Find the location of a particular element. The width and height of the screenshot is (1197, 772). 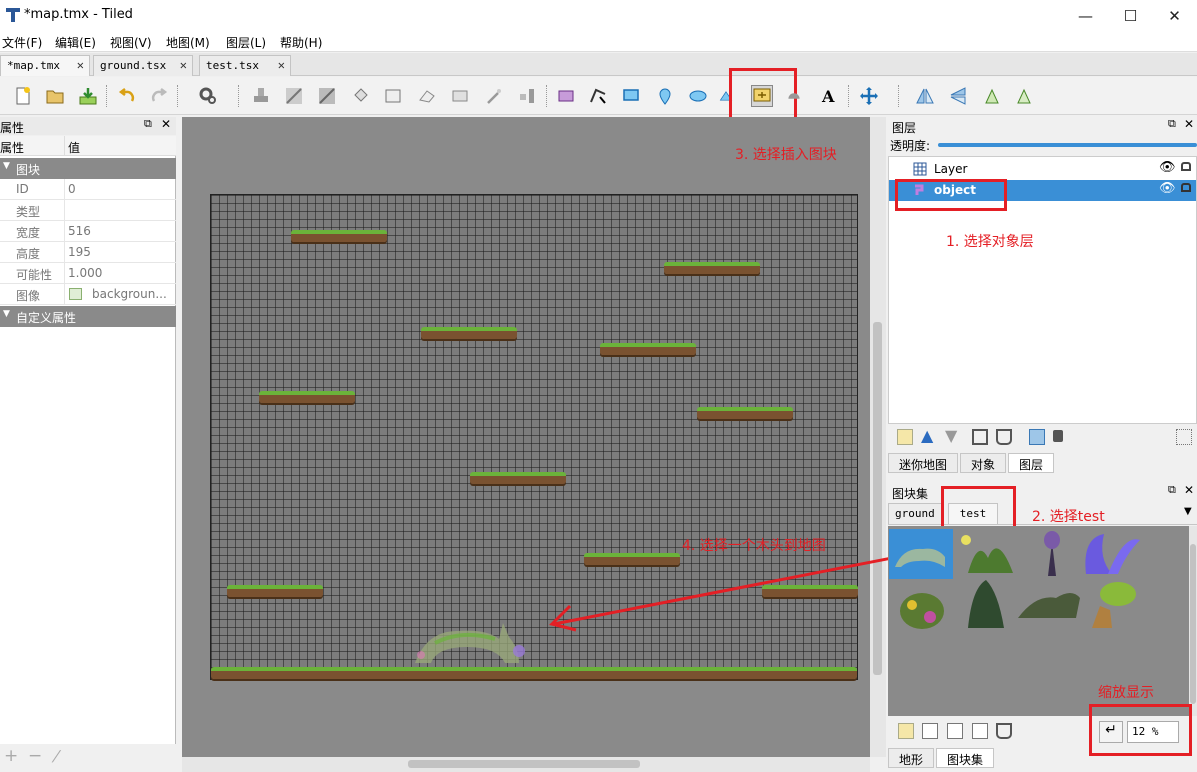

shape-fill-button is located at coordinates (393, 96).